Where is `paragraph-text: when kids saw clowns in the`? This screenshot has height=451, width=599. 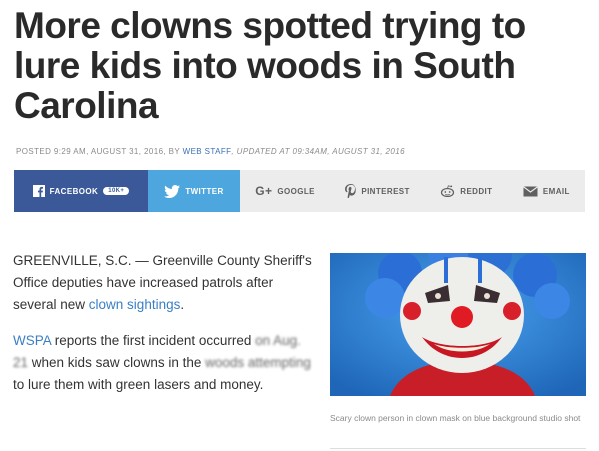
paragraph-text: when kids saw clowns in the is located at coordinates (117, 362).